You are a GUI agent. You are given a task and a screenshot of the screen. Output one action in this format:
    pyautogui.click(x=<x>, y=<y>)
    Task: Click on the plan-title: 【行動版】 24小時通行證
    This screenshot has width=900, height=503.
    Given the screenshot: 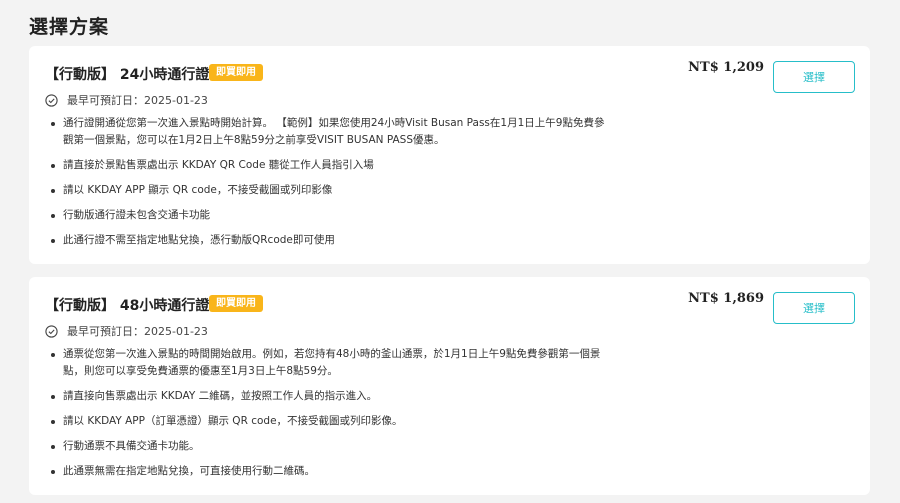 What is the action you would take?
    pyautogui.click(x=127, y=75)
    